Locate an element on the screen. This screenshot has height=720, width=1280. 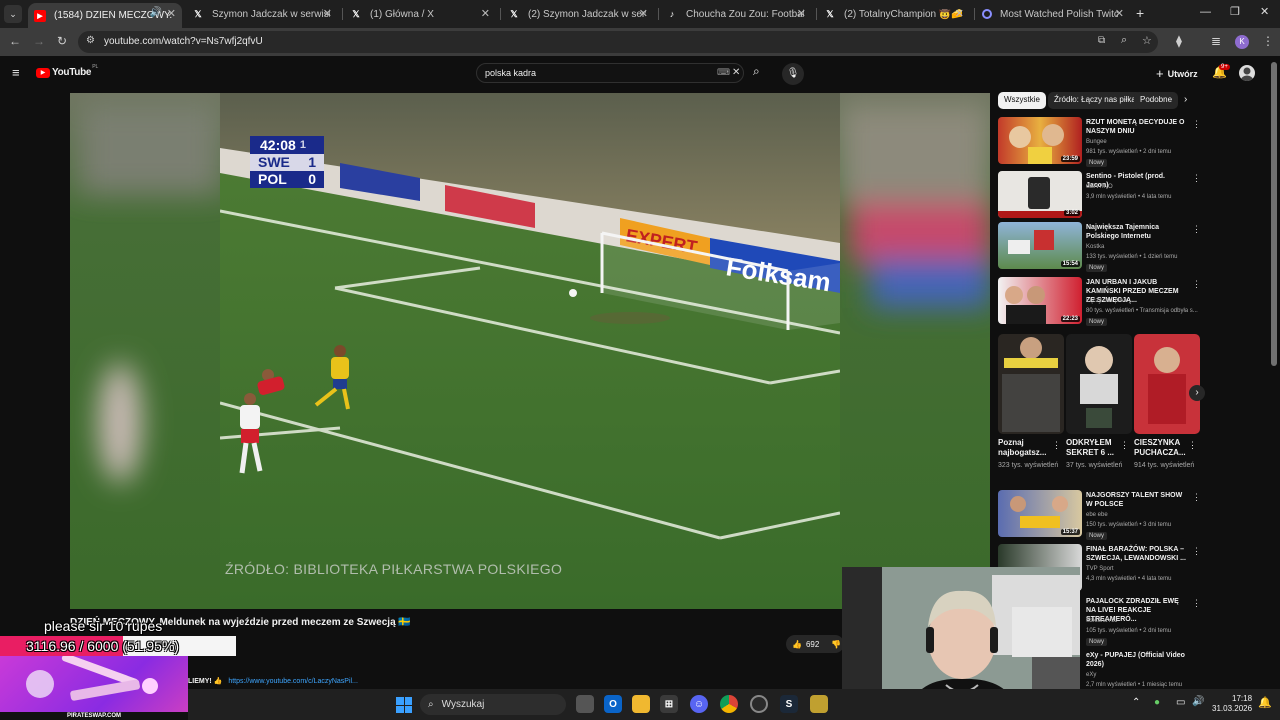
create-button: + Utwórz is located at coordinates (1177, 73).